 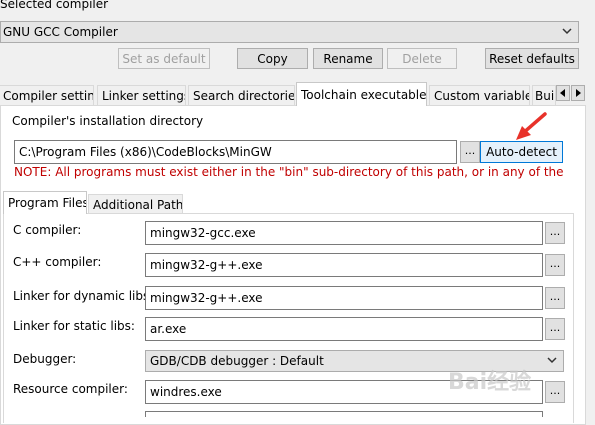 I want to click on arrow-right-icon, so click(x=578, y=93).